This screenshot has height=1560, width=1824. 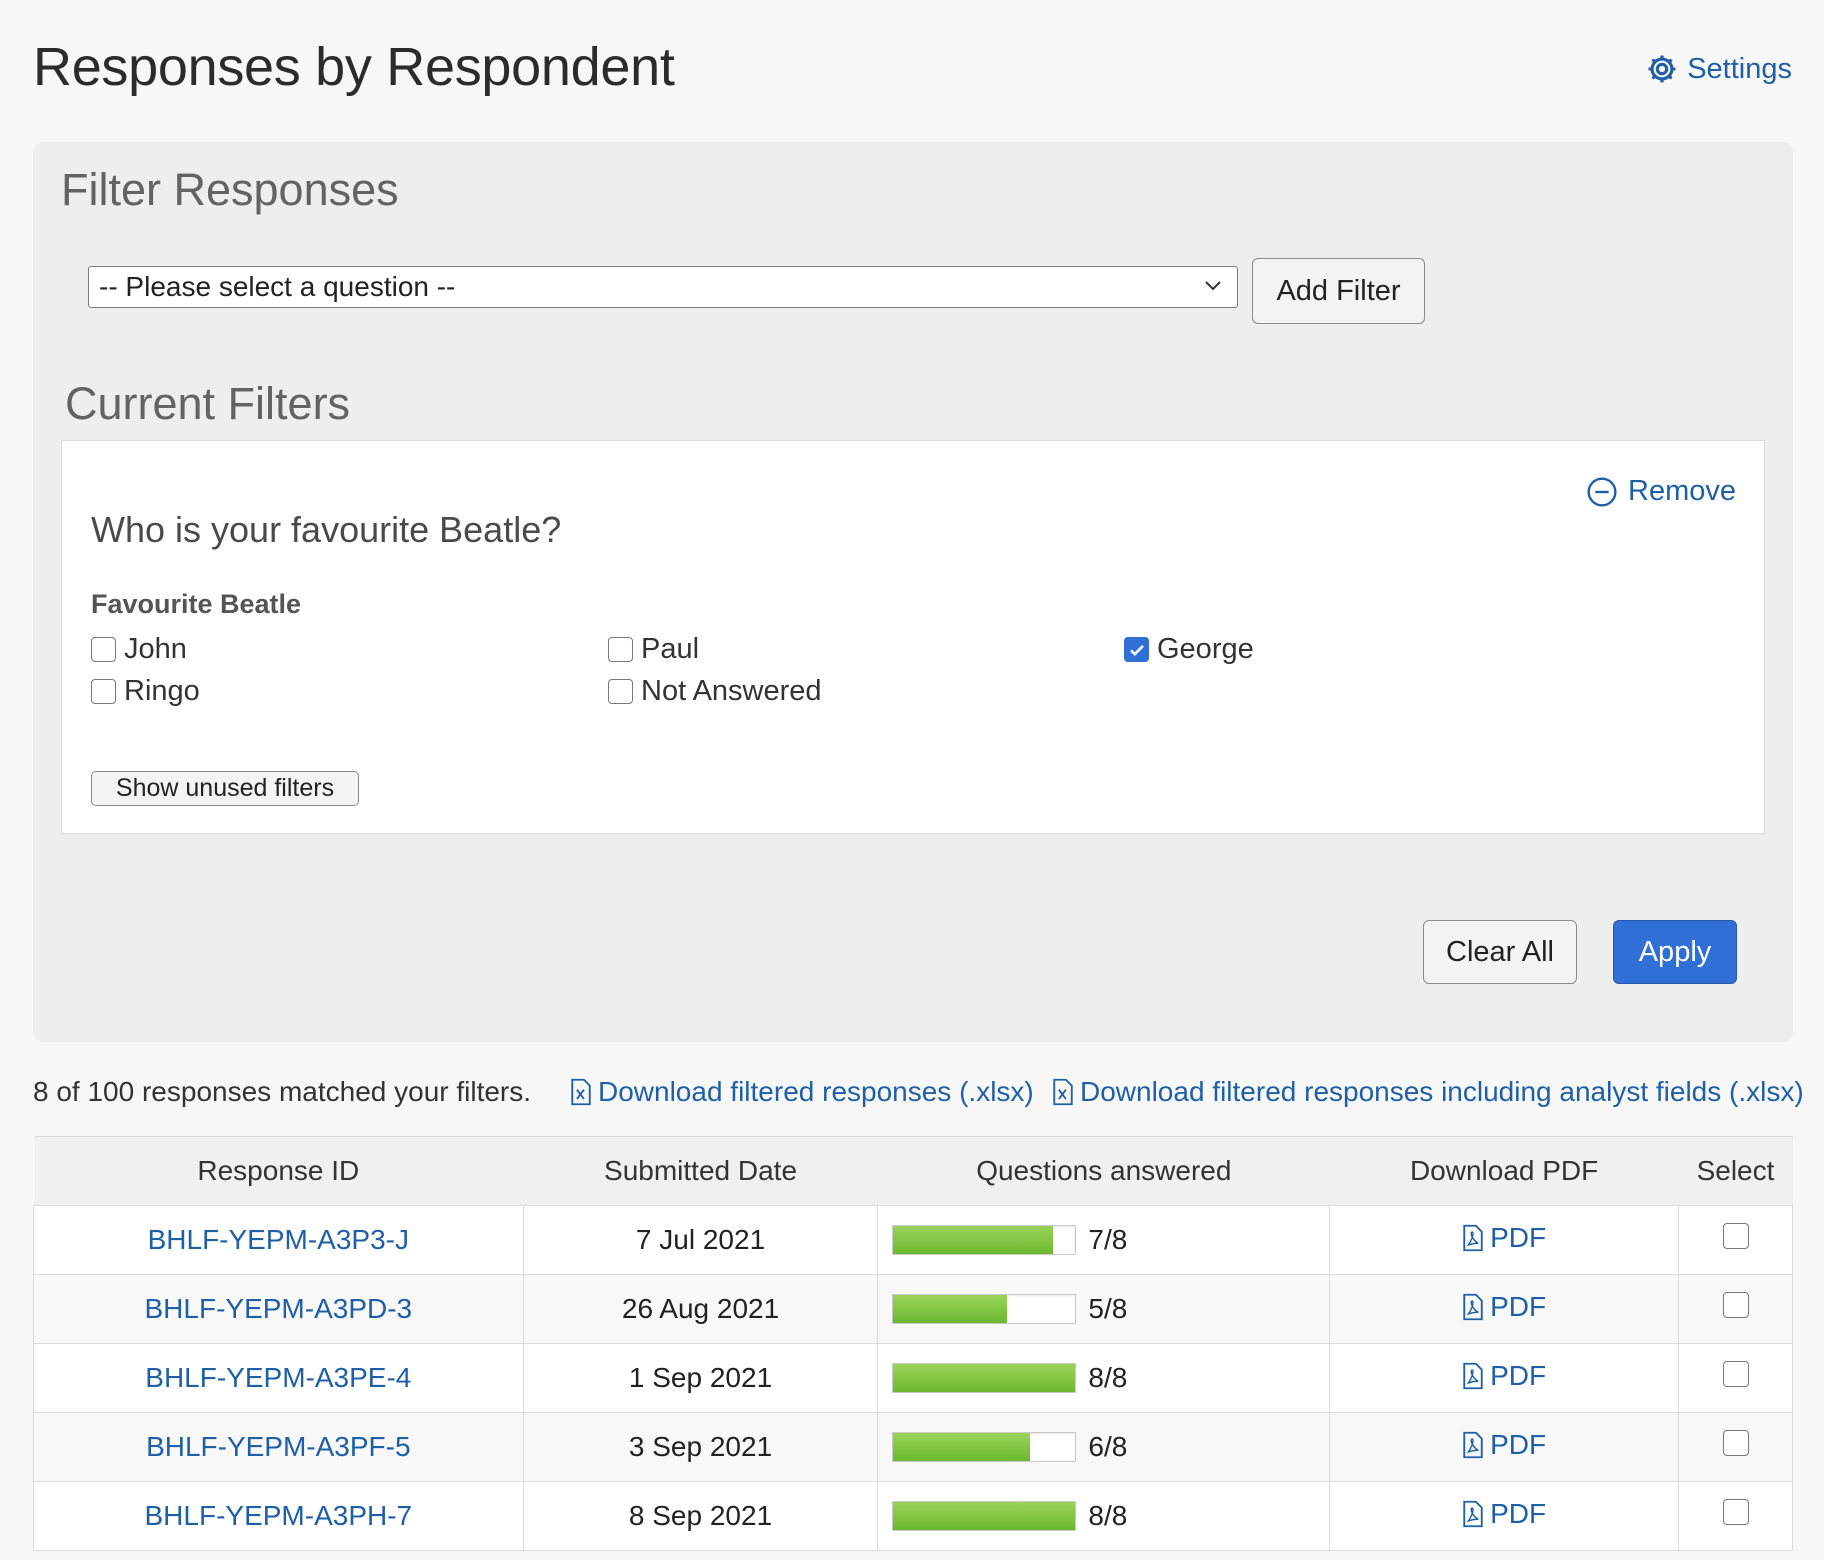 I want to click on option-label: George, so click(x=1205, y=649).